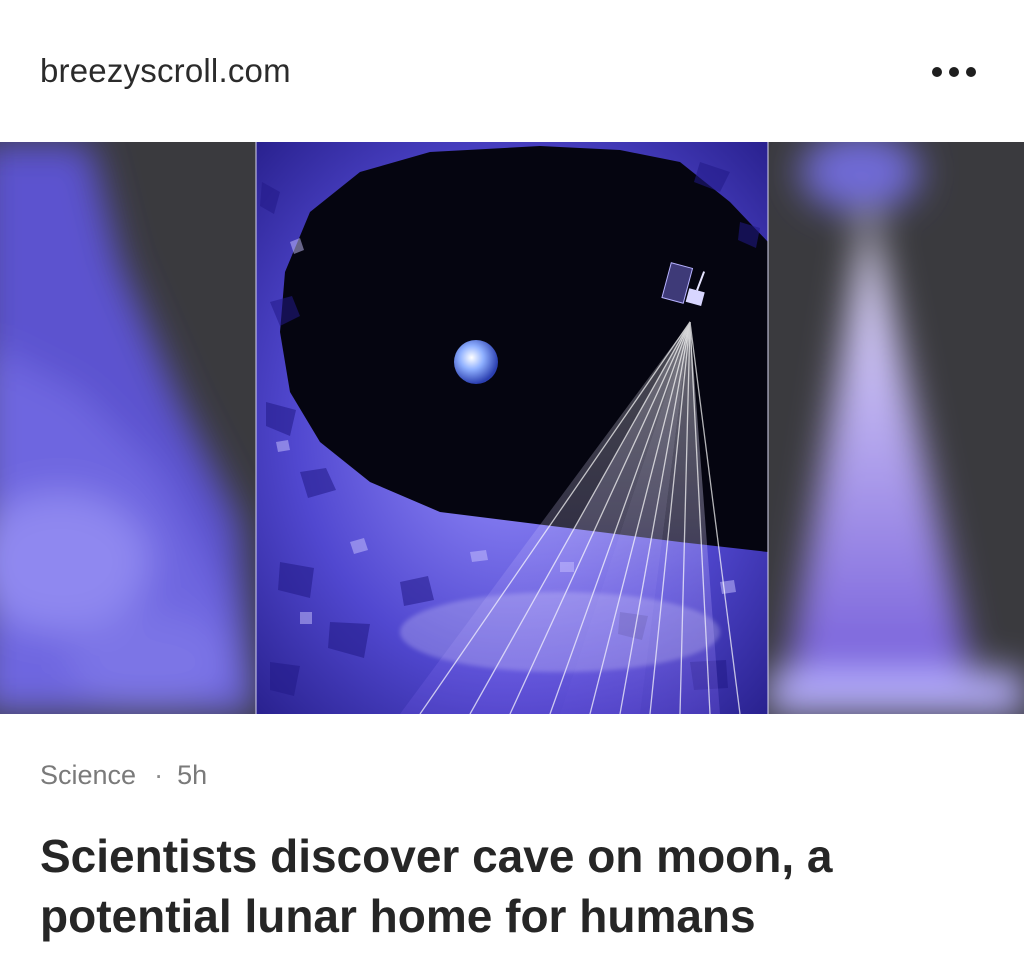  I want to click on more-options-button, so click(954, 72).